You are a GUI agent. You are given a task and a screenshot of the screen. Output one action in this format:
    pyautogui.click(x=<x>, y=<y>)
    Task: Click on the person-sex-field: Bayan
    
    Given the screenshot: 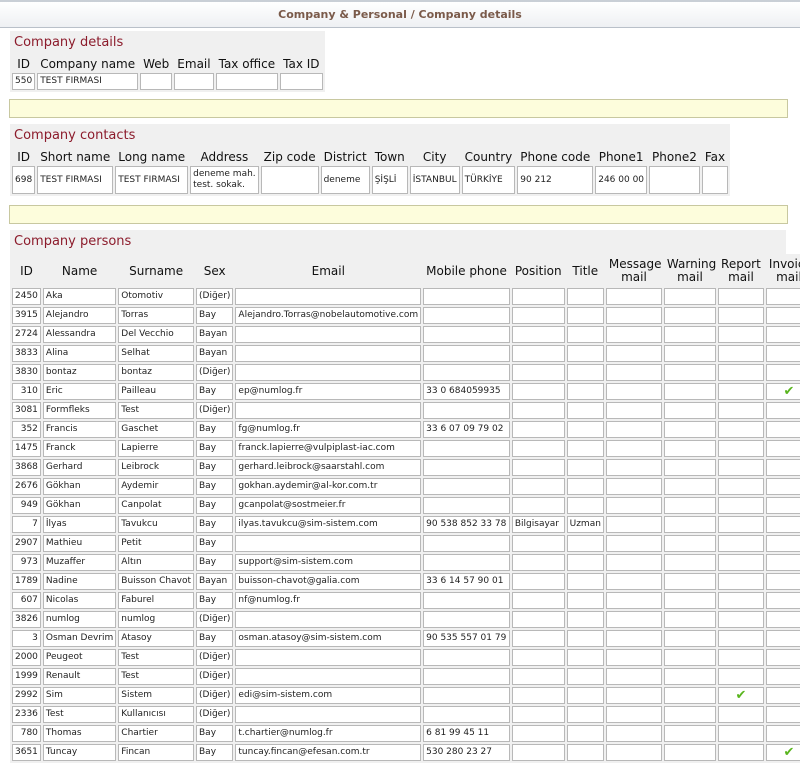 What is the action you would take?
    pyautogui.click(x=215, y=581)
    